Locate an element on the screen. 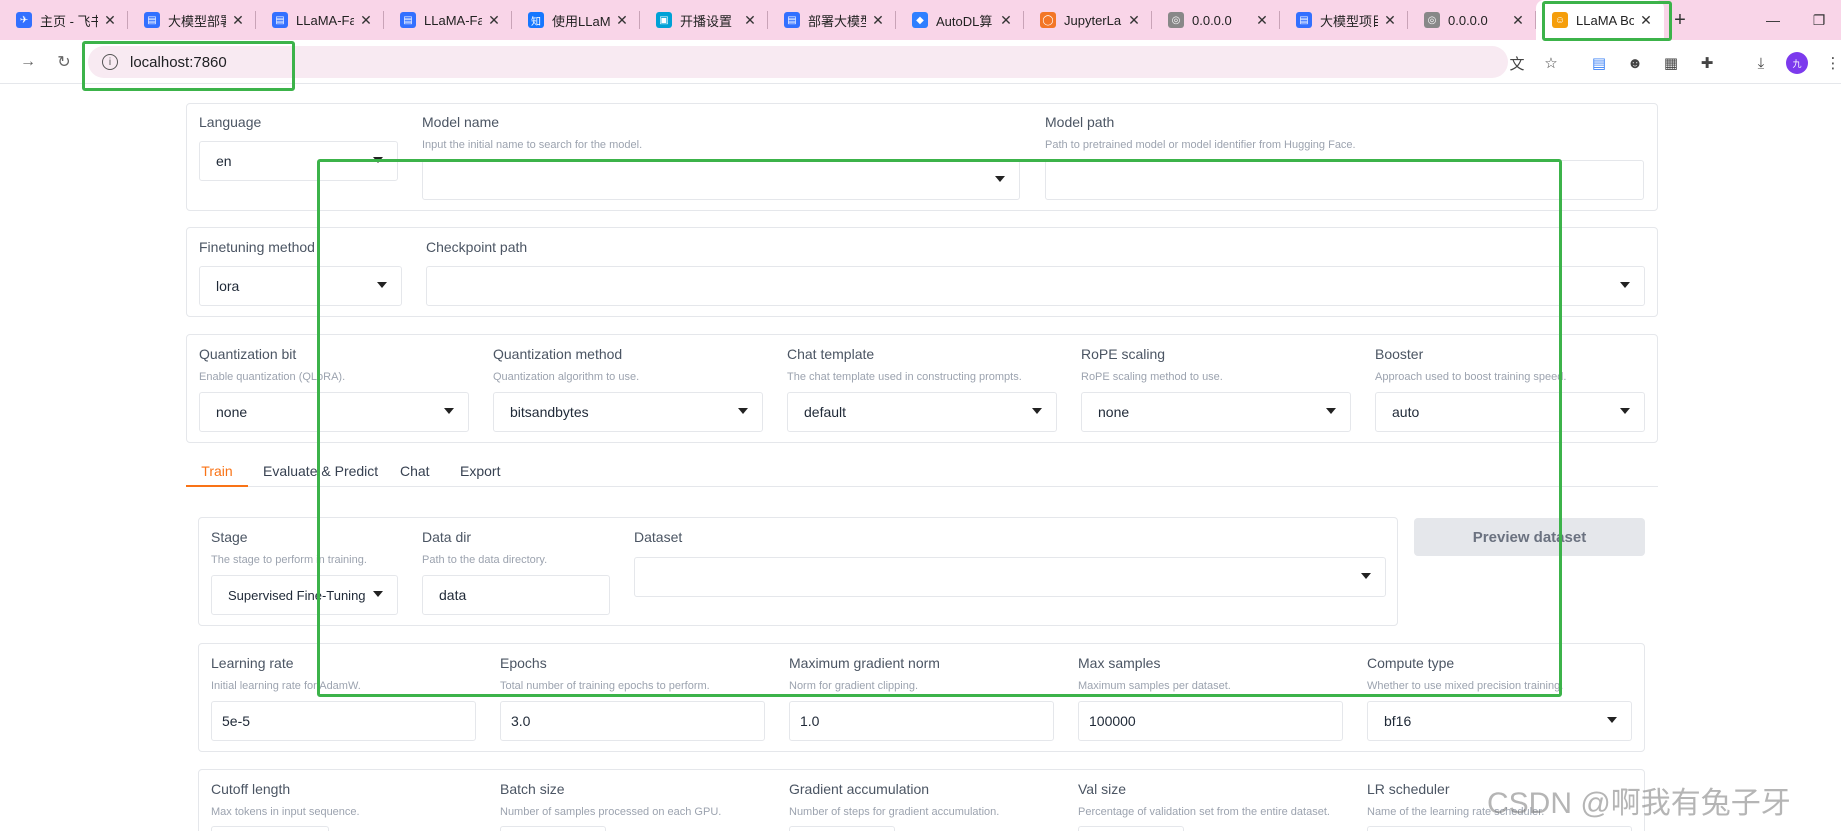  lr-scheduler-dropdown is located at coordinates (1499, 828).